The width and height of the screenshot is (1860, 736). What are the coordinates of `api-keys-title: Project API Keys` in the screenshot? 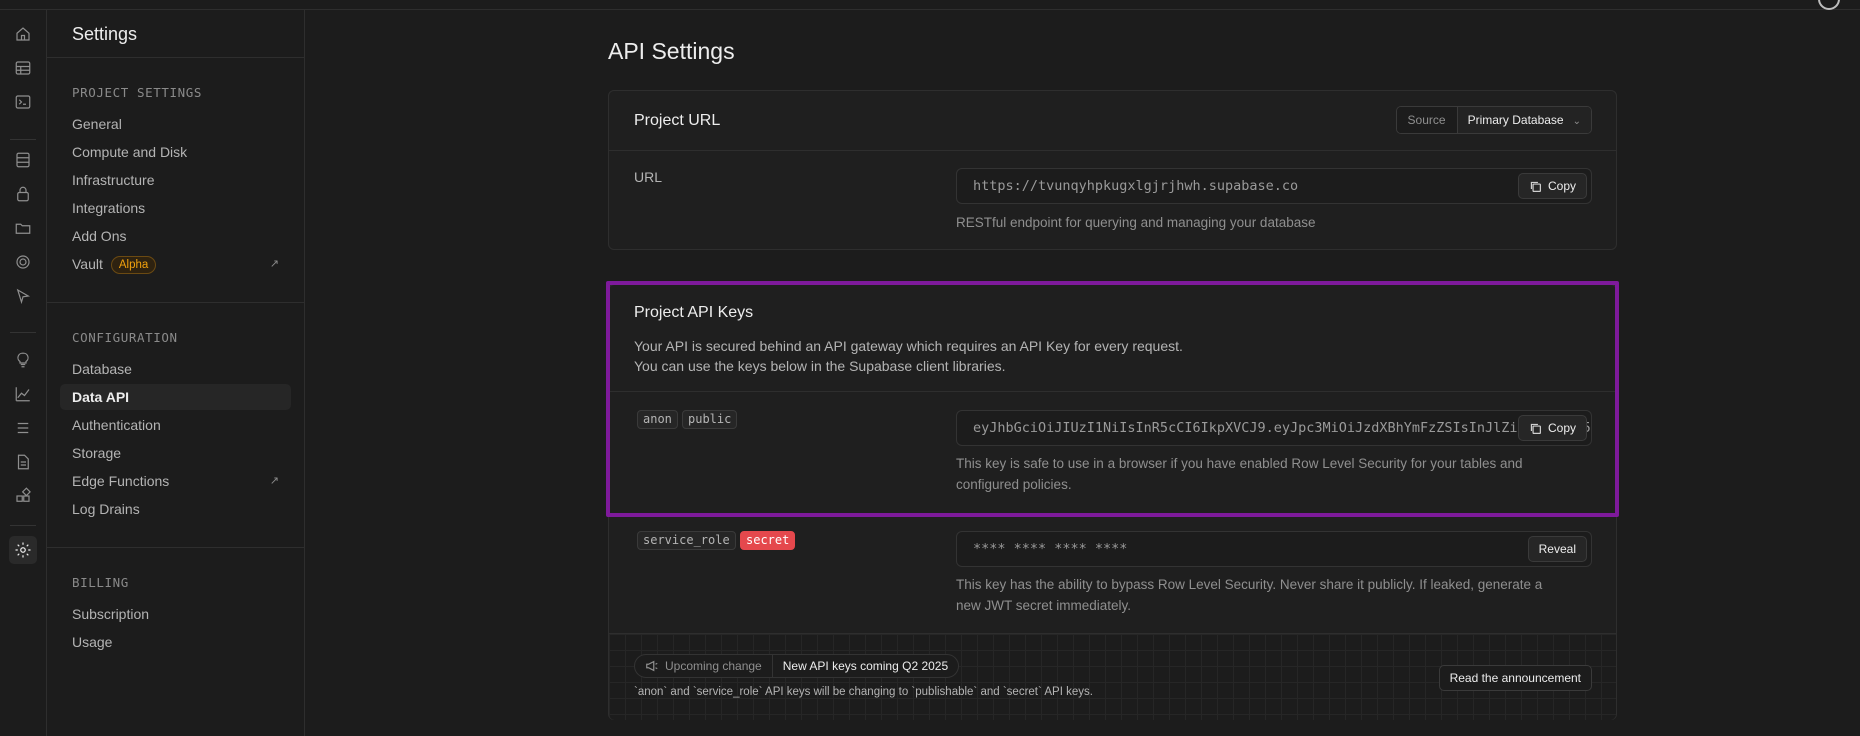 It's located at (694, 312).